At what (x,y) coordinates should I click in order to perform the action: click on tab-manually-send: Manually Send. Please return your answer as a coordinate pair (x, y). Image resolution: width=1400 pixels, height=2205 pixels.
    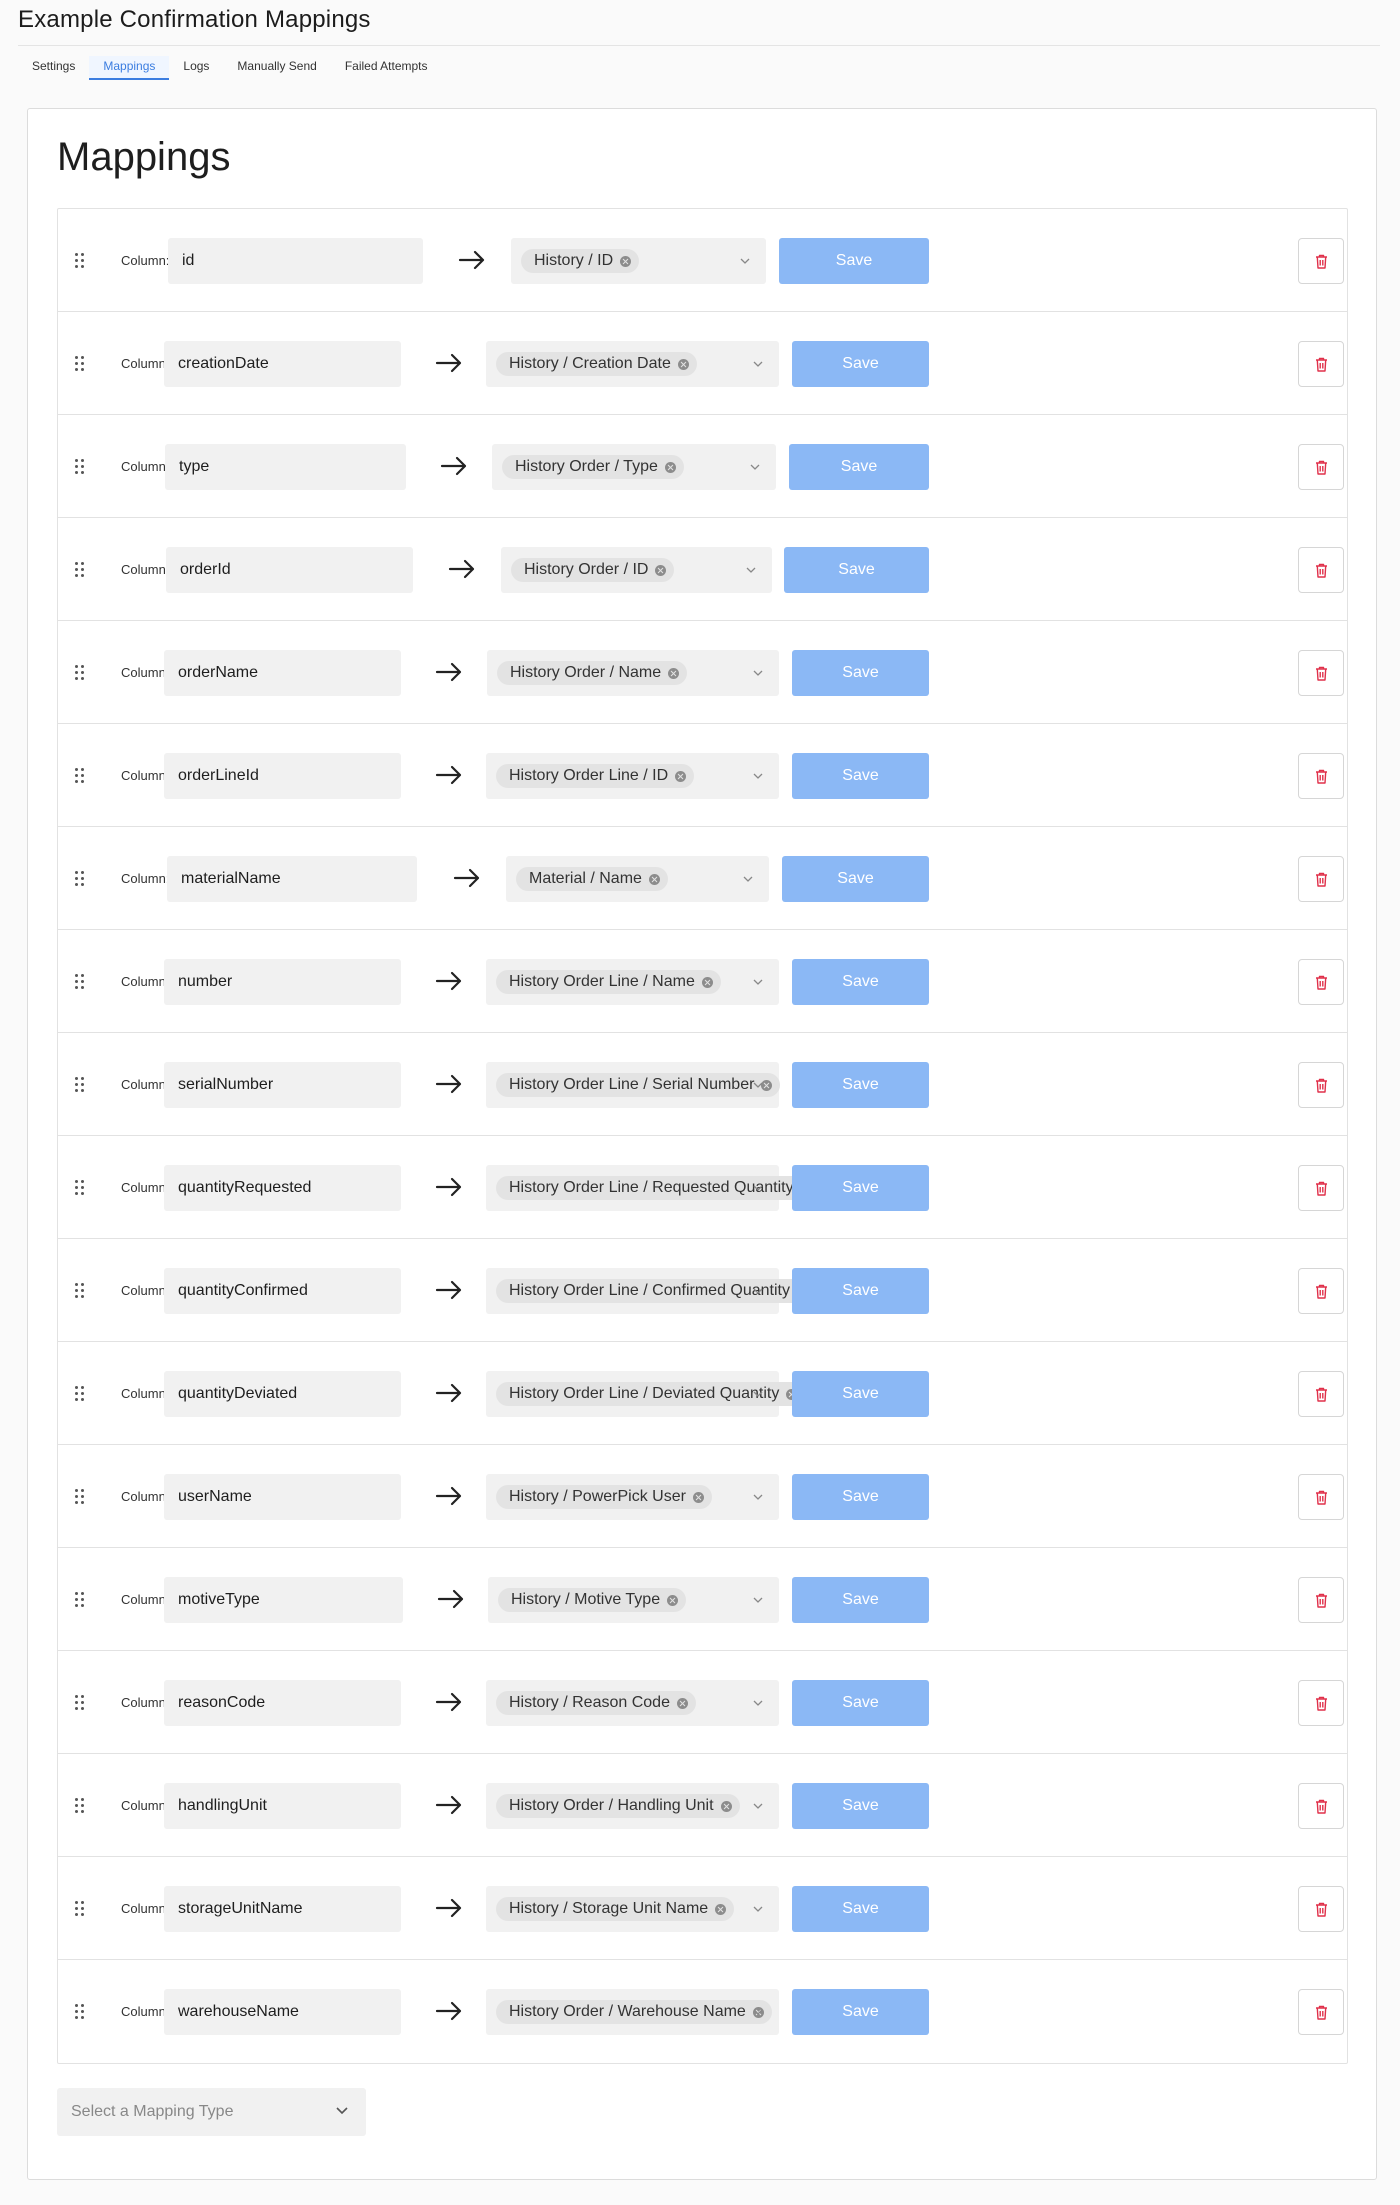
    Looking at the image, I should click on (276, 68).